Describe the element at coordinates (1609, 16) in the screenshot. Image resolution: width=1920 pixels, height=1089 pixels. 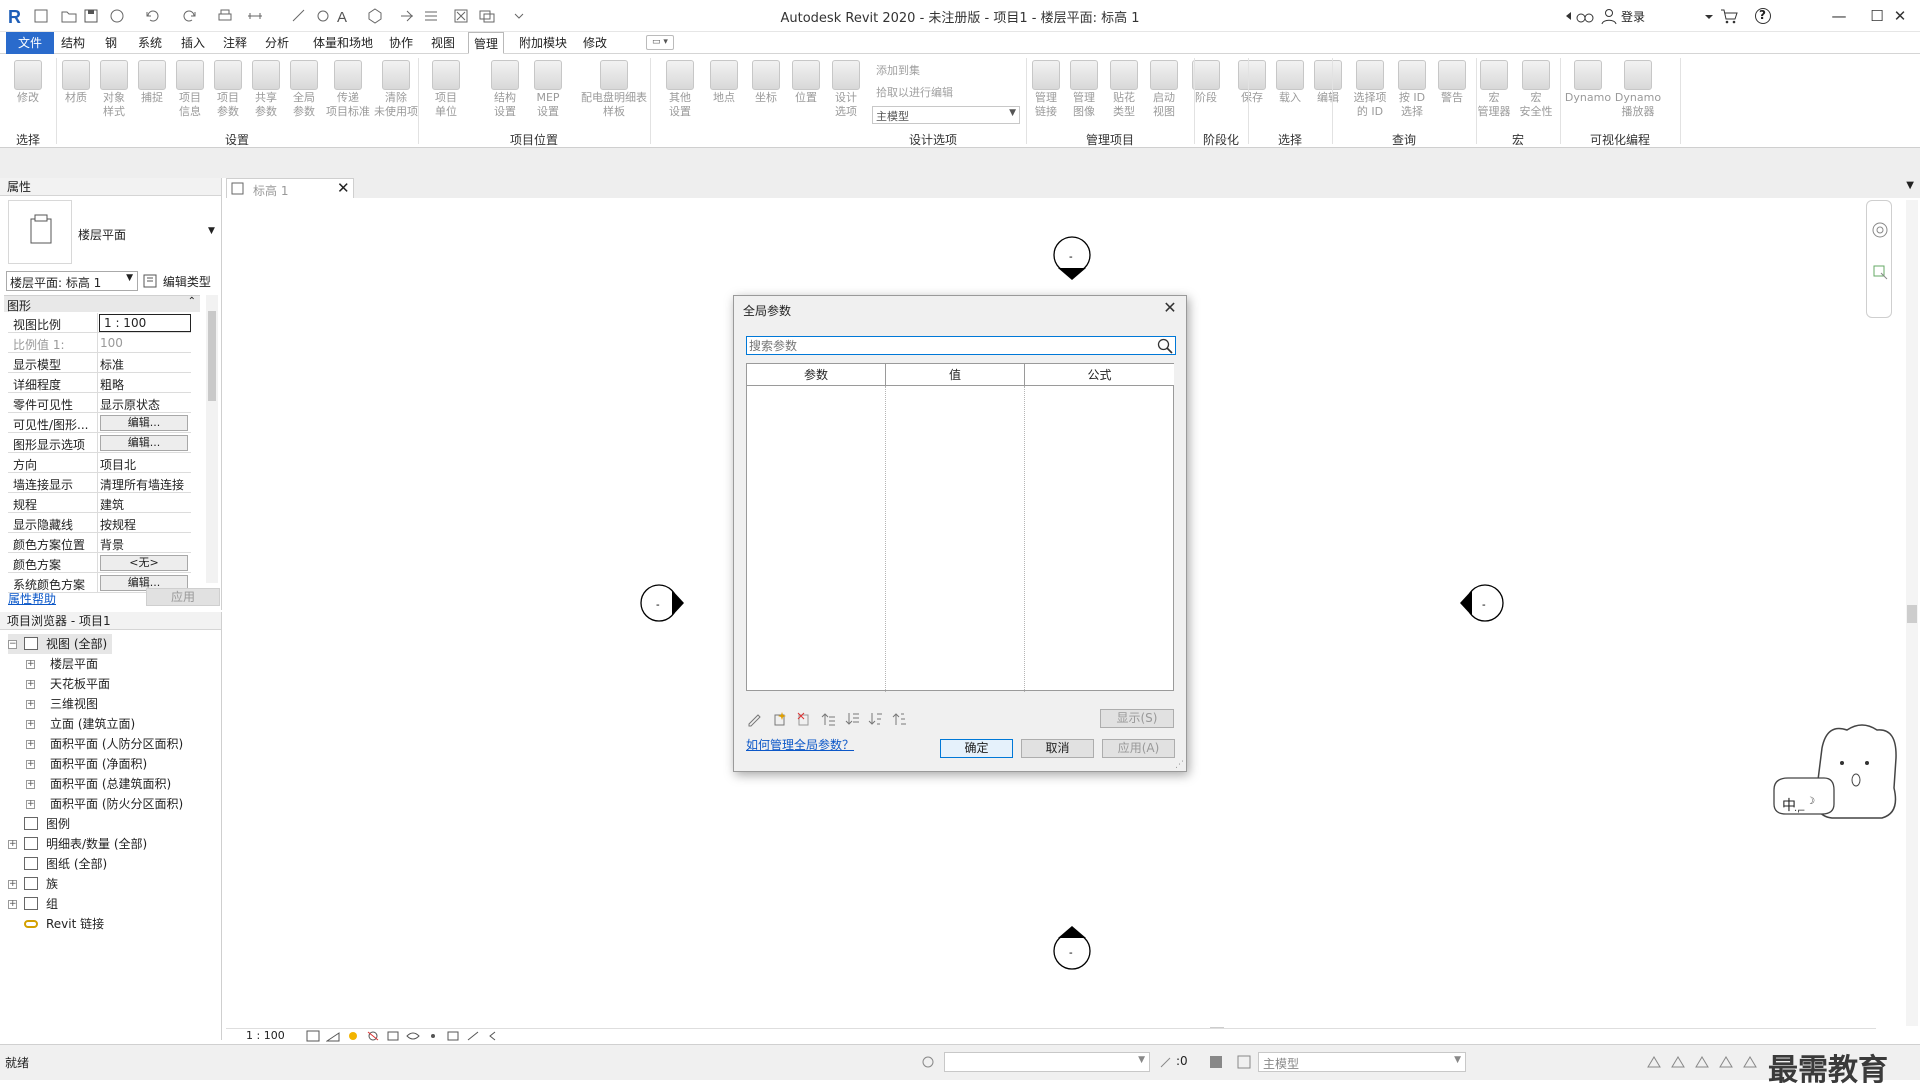
I see `user-icon` at that location.